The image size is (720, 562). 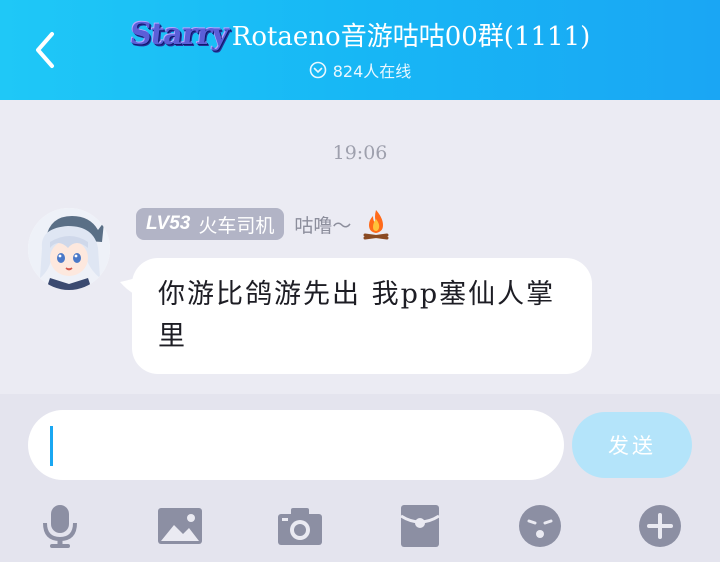 What do you see at coordinates (322, 224) in the screenshot?
I see `sender-name: 咕噜～` at bounding box center [322, 224].